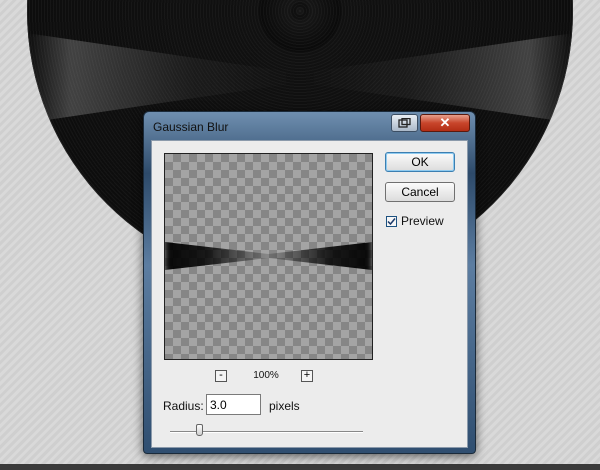 Image resolution: width=600 pixels, height=470 pixels. I want to click on preview-checkbox, so click(391, 221).